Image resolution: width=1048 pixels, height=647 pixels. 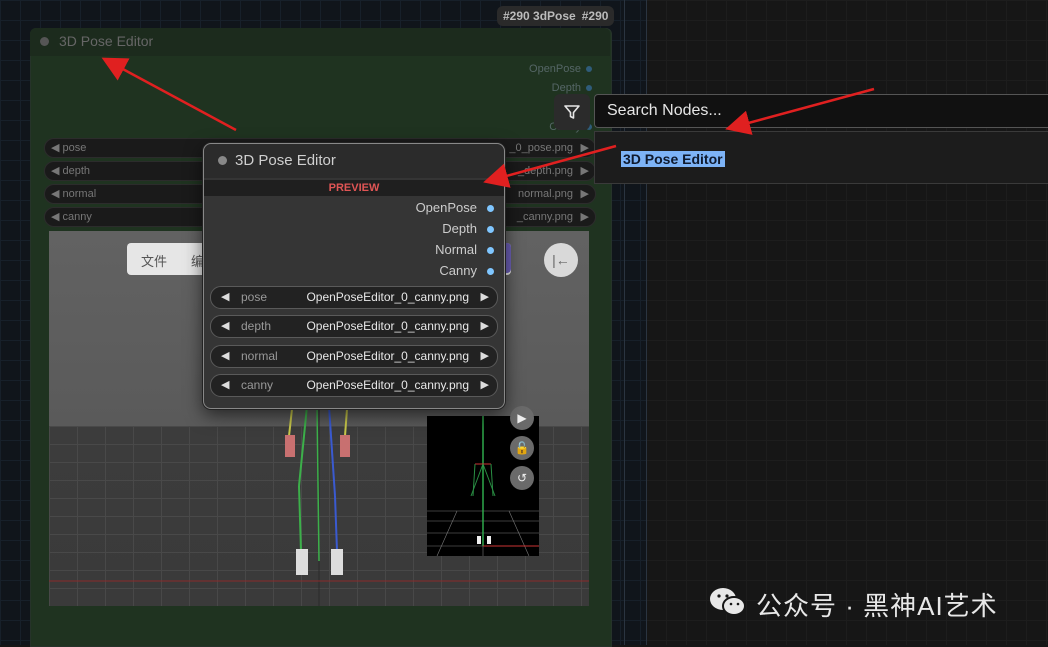 I want to click on arrow-to-title, so click(x=169, y=94).